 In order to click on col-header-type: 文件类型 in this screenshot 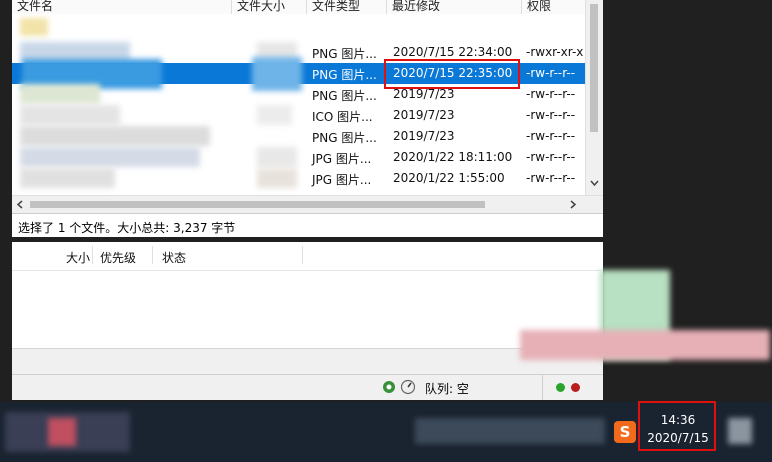, I will do `click(347, 7)`.